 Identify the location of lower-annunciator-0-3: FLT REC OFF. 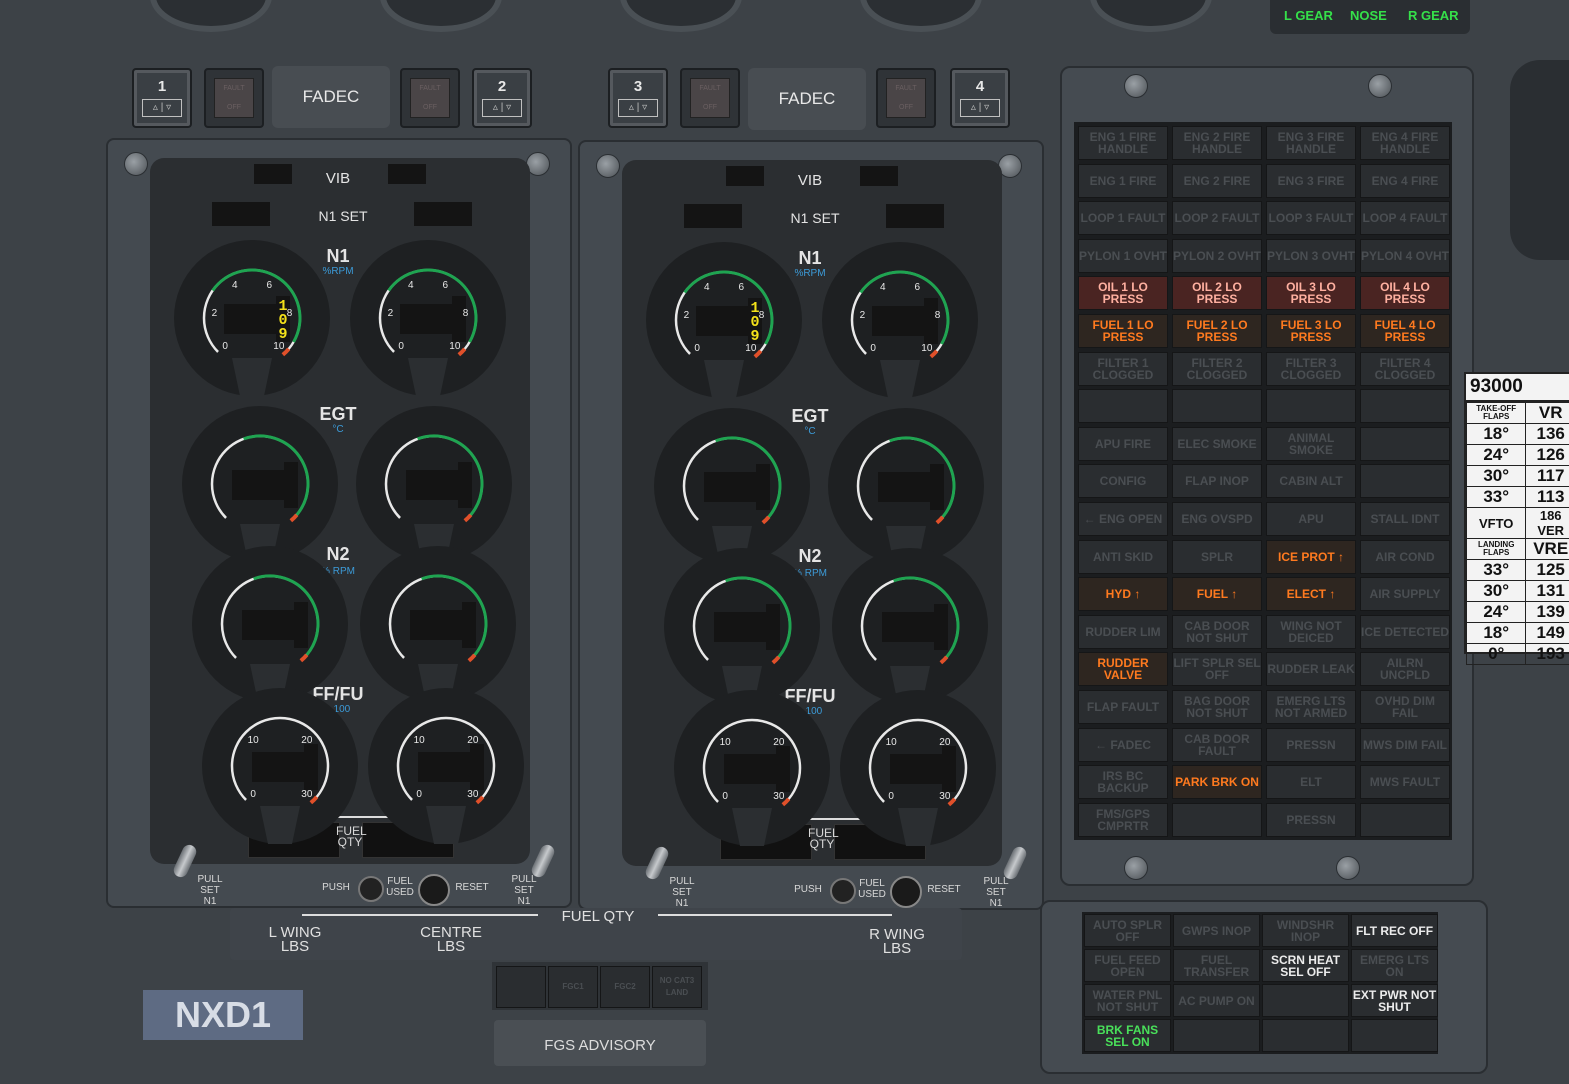
(1394, 930).